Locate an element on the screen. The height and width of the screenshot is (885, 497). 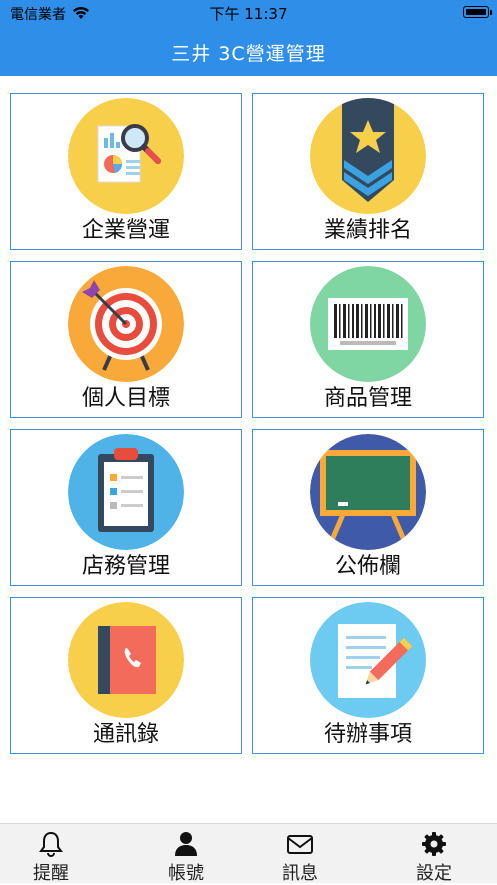
tile-personal-goals: 個人目標 is located at coordinates (126, 339).